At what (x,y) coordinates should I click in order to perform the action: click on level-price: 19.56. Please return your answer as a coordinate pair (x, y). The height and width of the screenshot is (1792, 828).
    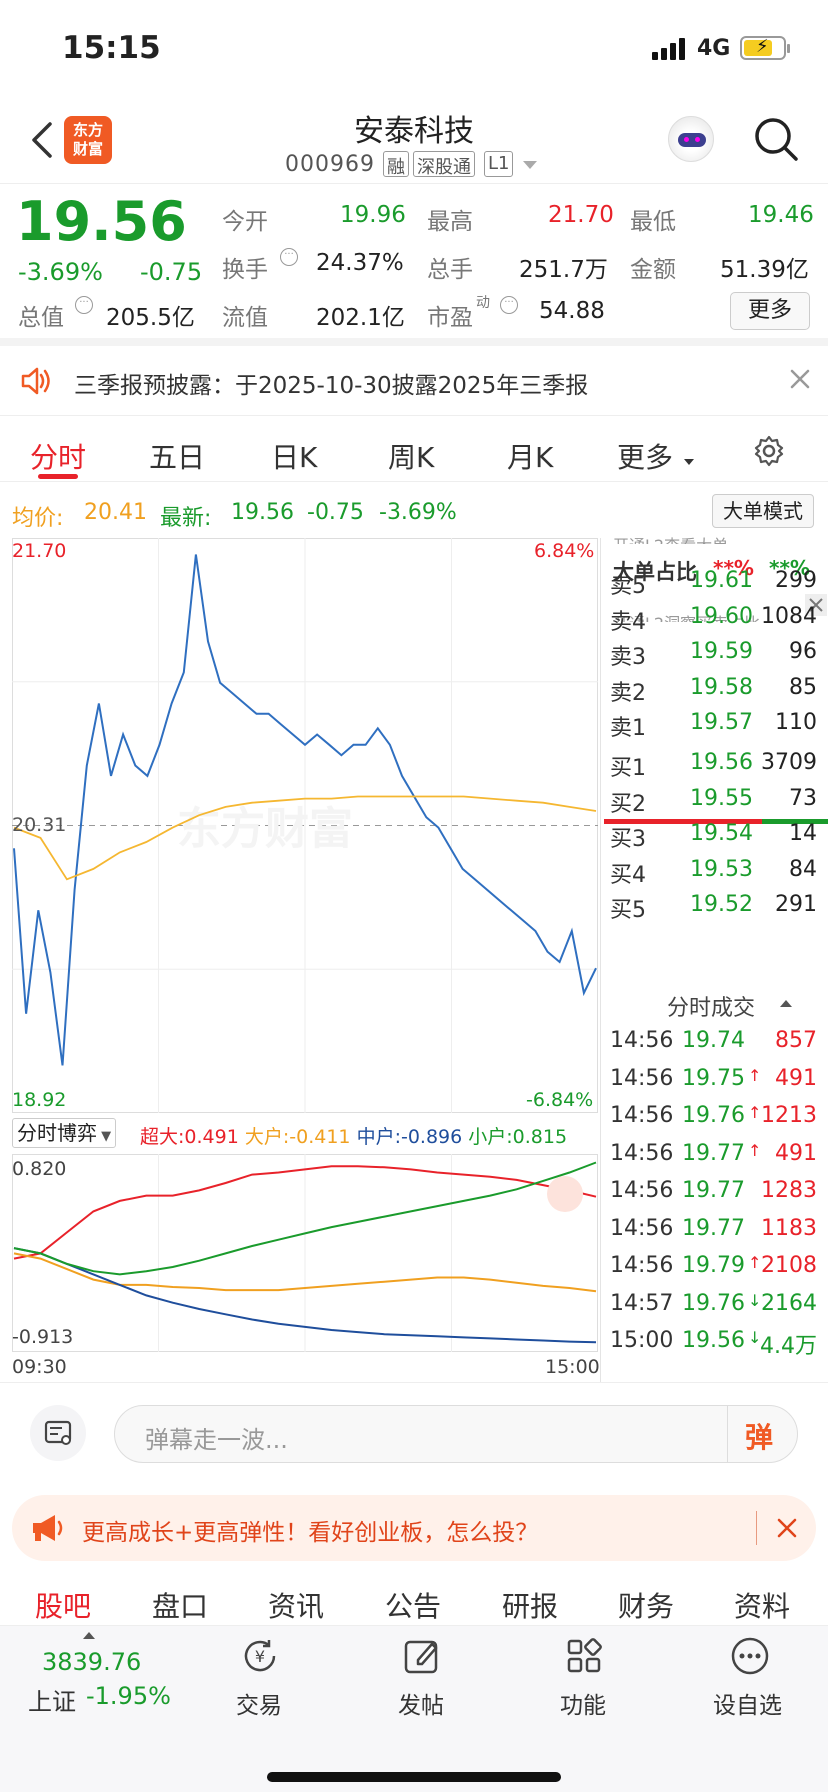
    Looking at the image, I should click on (721, 762).